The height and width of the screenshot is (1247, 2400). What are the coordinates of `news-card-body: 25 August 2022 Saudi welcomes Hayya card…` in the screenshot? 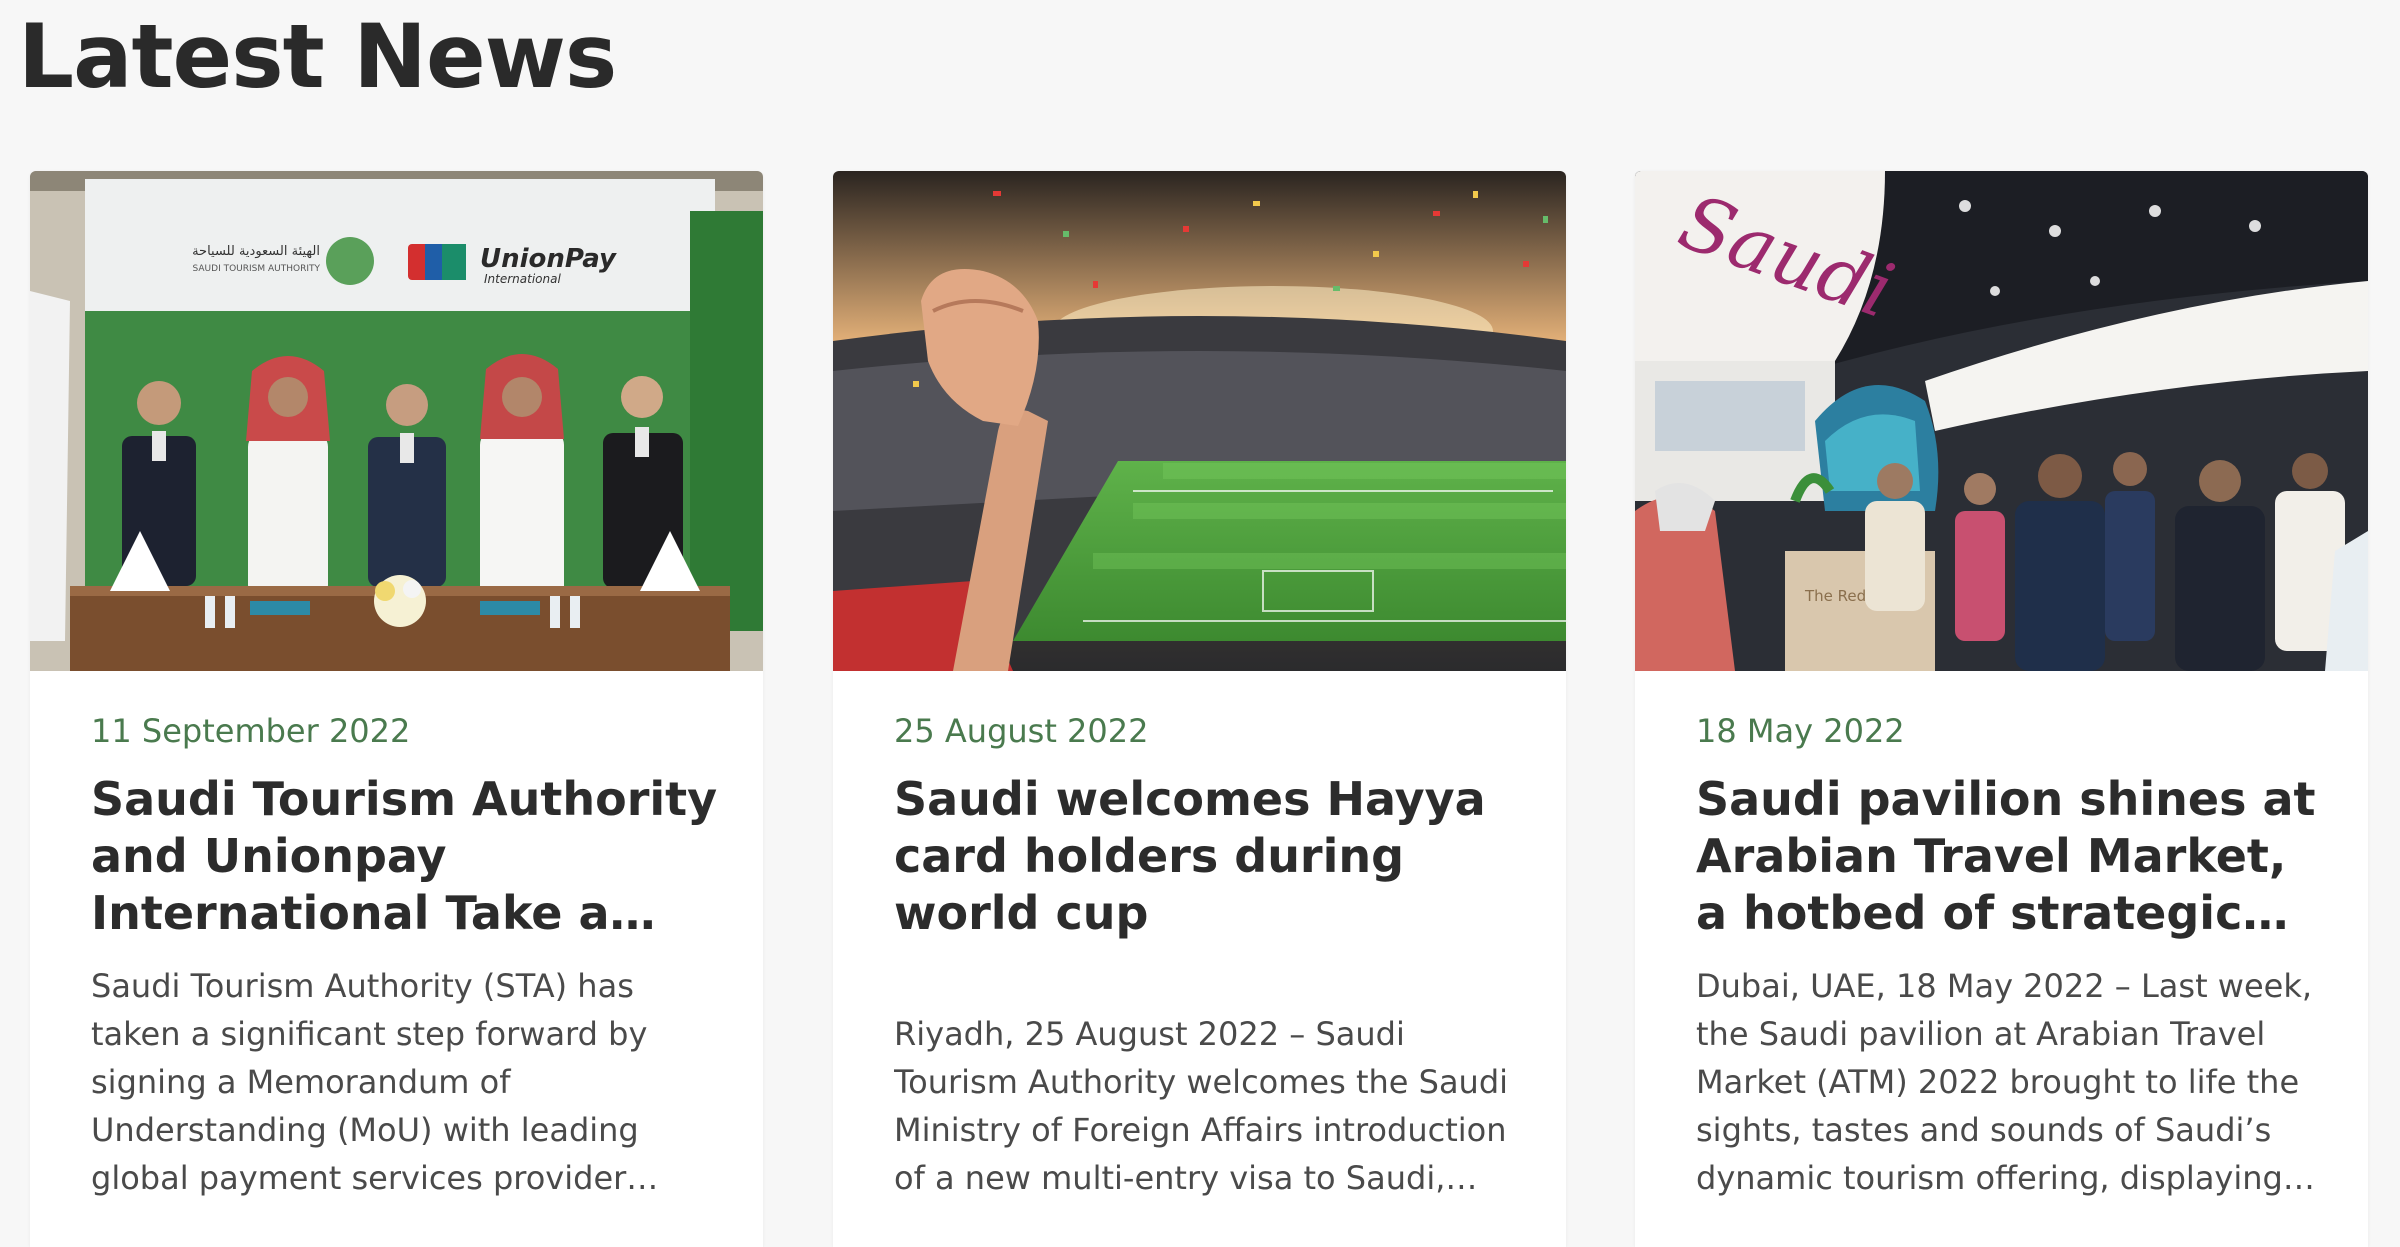 It's located at (1209, 956).